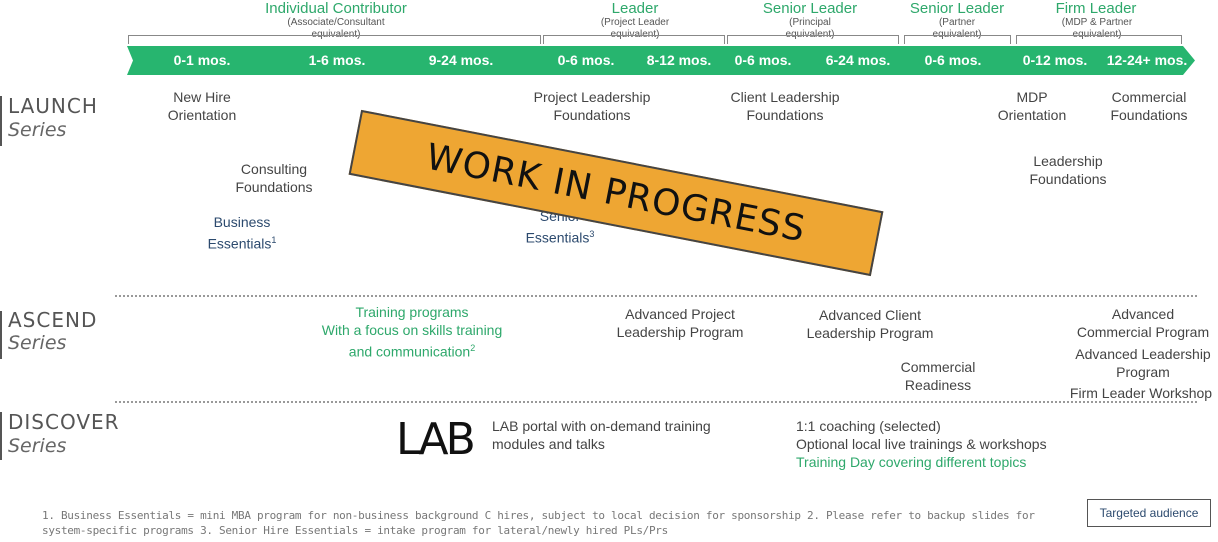 Image resolution: width=1218 pixels, height=542 pixels. I want to click on launch-series-name: LAUNCH, so click(53, 106).